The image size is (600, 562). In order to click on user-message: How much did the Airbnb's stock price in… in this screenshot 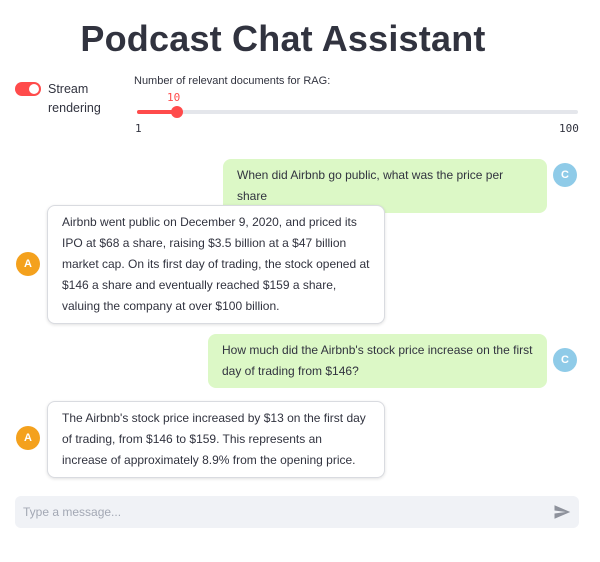, I will do `click(377, 361)`.